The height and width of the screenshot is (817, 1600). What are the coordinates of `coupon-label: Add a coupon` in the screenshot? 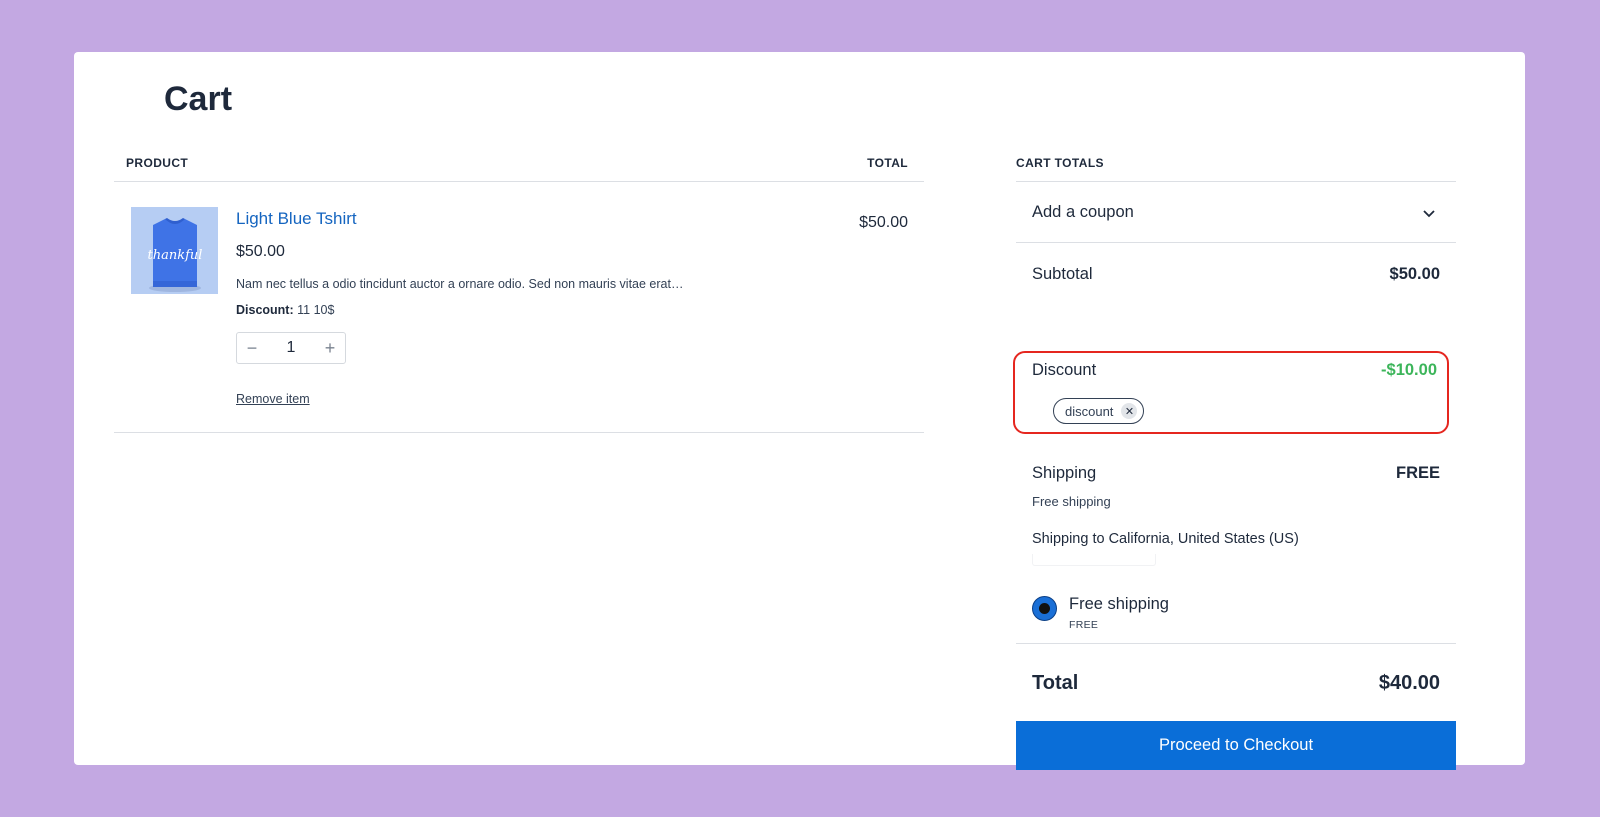 It's located at (1083, 212).